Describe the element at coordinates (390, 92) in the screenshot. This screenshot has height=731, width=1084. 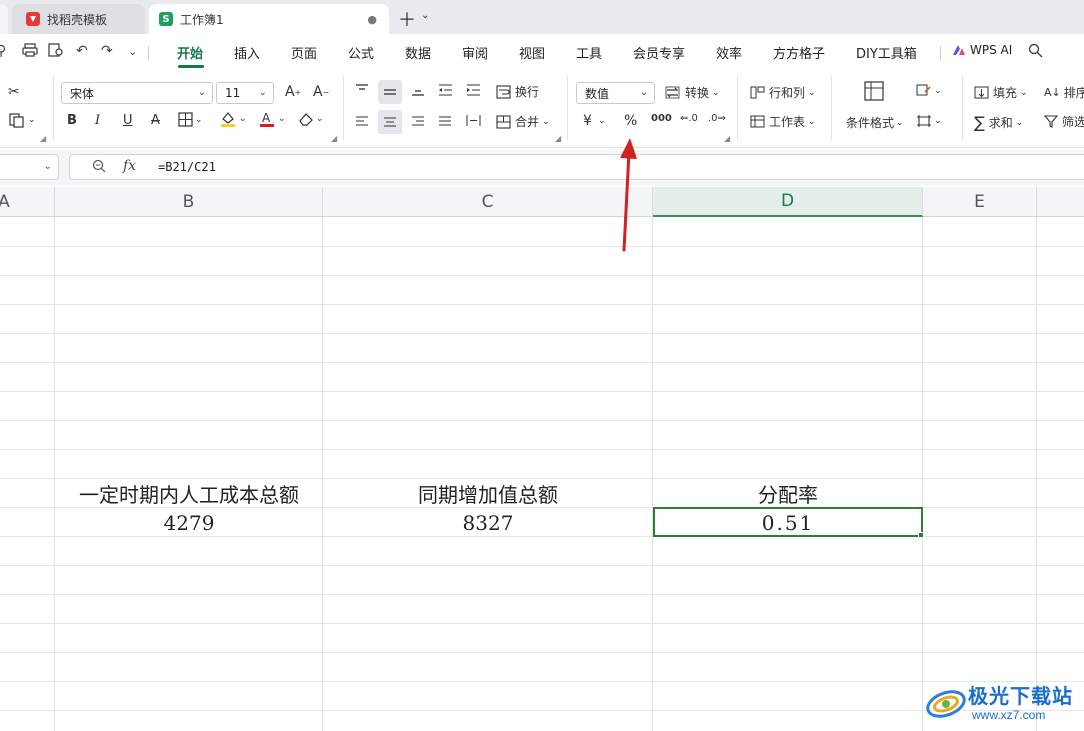
I see `align-middle-icon` at that location.